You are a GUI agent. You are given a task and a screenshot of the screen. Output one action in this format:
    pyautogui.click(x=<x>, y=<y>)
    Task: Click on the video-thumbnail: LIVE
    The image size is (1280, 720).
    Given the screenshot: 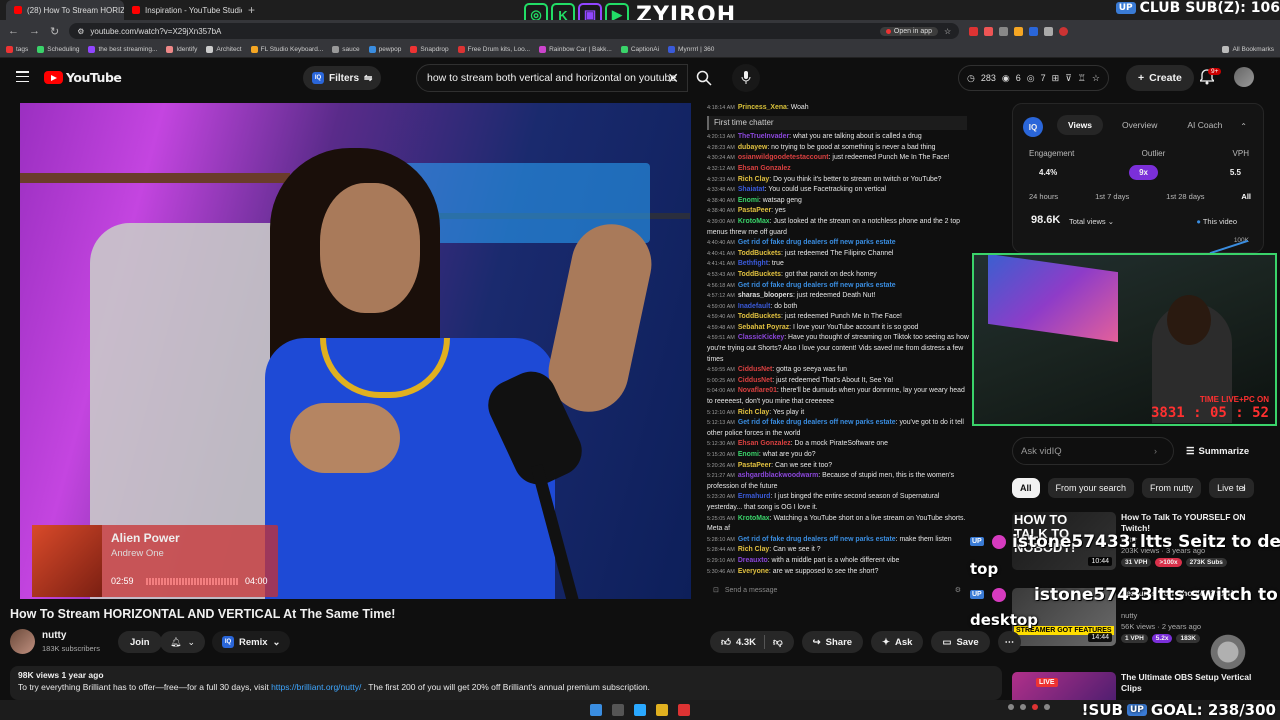 What is the action you would take?
    pyautogui.click(x=1064, y=686)
    